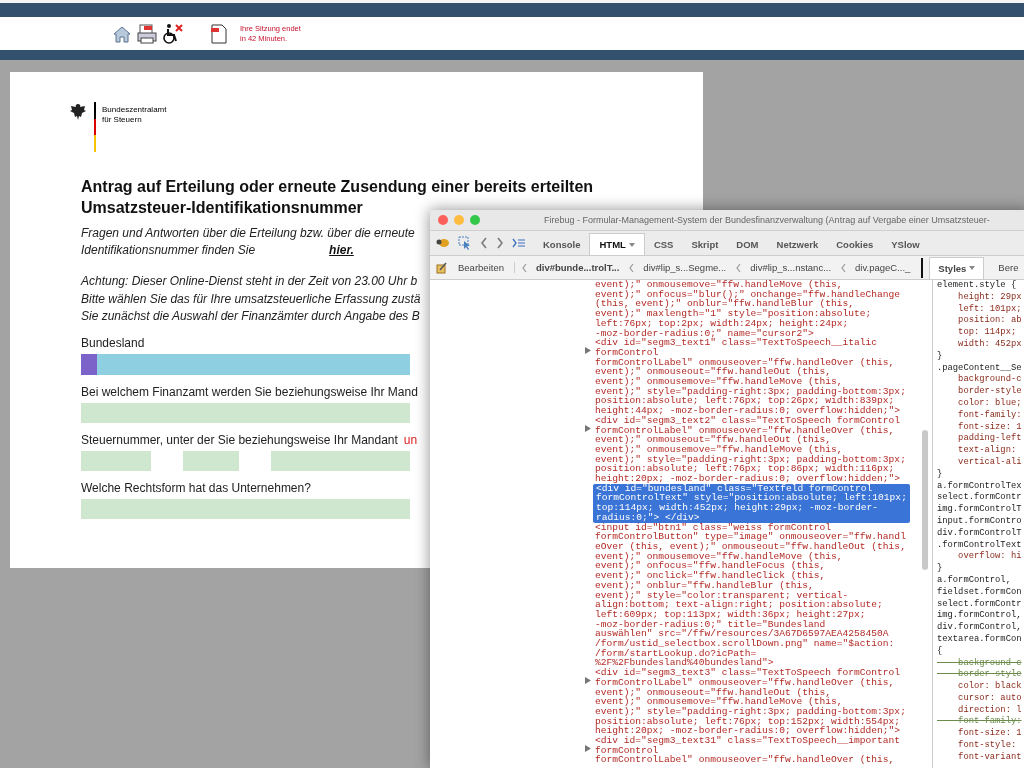  What do you see at coordinates (484, 267) in the screenshot?
I see `edit-button: Bearbeiten` at bounding box center [484, 267].